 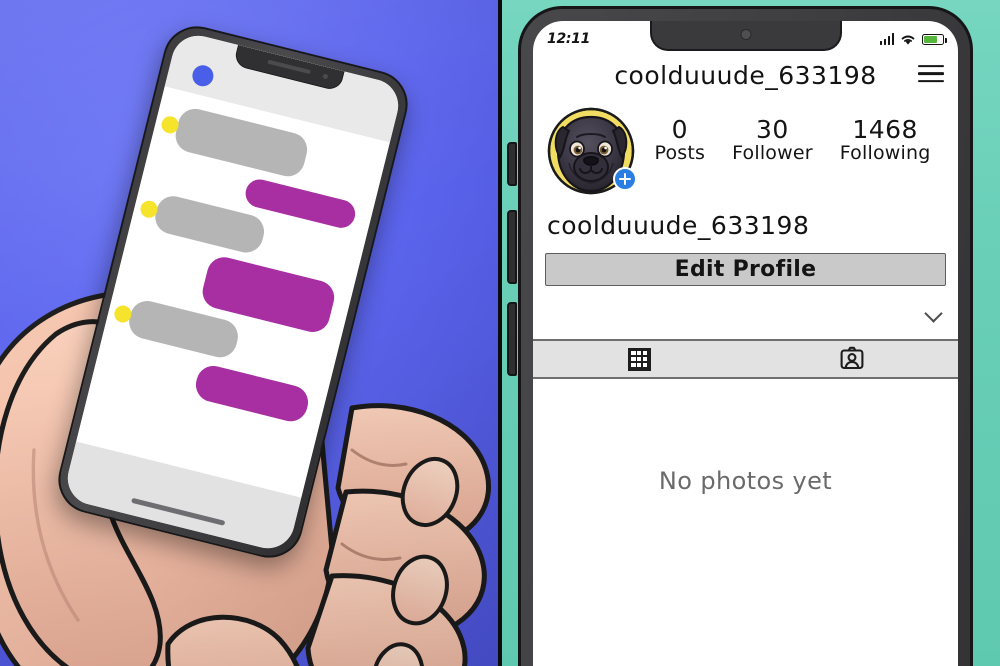 I want to click on edit-profile-label: Edit Profile, so click(x=745, y=269).